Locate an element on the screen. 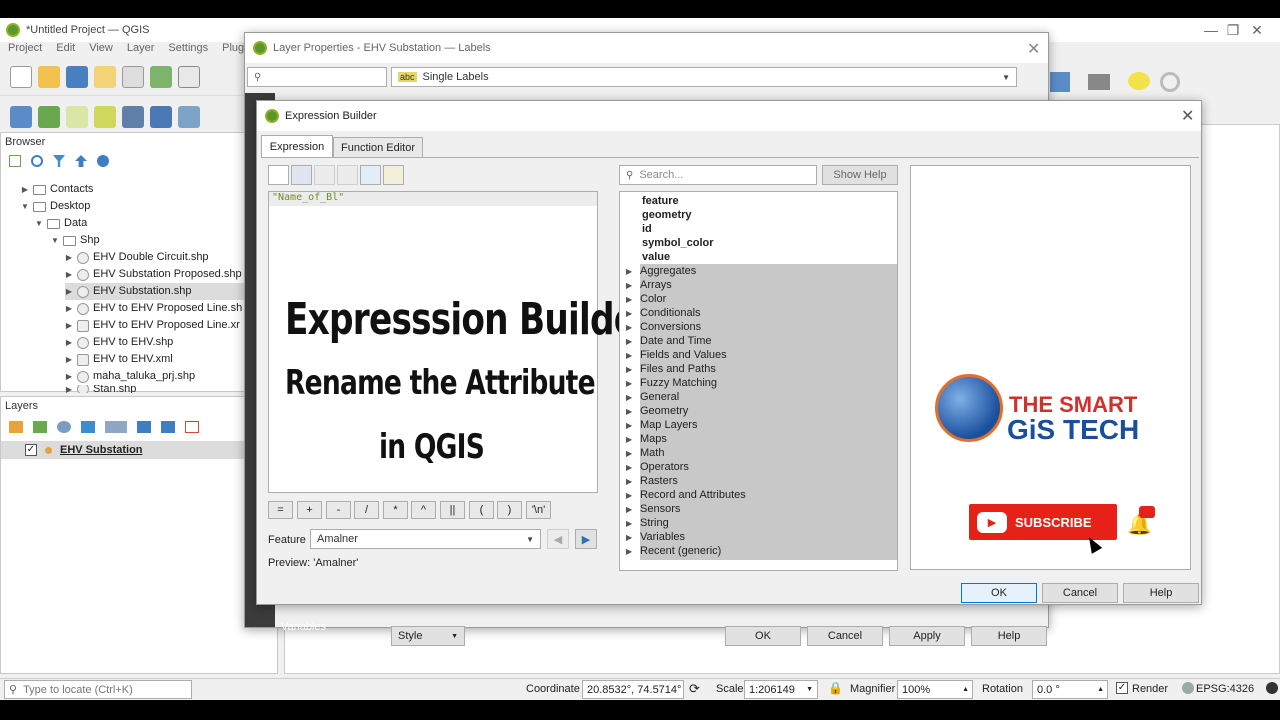 Image resolution: width=1280 pixels, height=720 pixels. save-project-icon is located at coordinates (77, 76).